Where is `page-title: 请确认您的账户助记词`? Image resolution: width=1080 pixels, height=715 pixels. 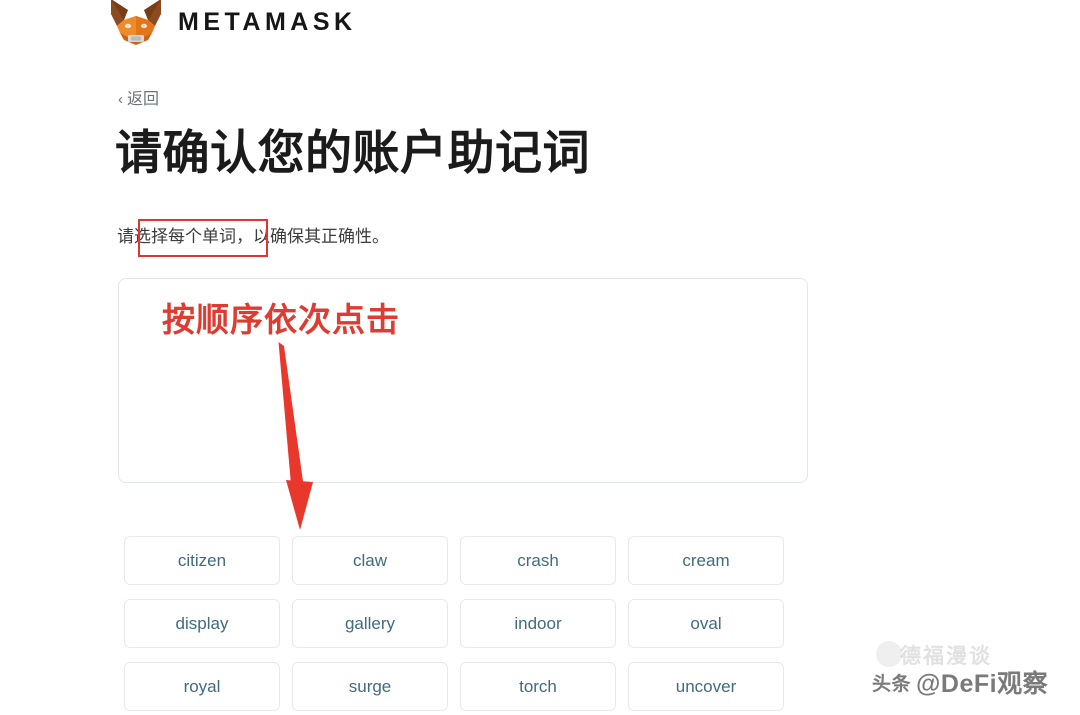
page-title: 请确认您的账户助记词 is located at coordinates (352, 152).